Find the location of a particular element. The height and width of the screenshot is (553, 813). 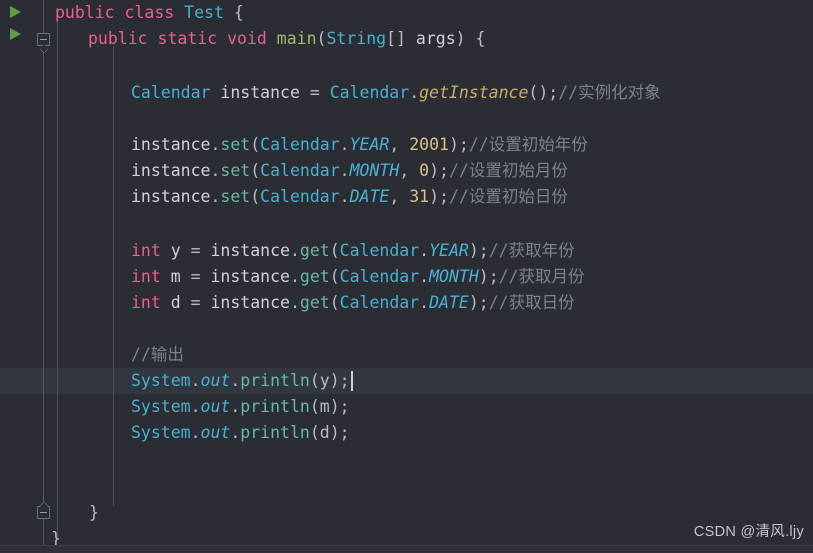

code-line: //输出 is located at coordinates (92, 355).